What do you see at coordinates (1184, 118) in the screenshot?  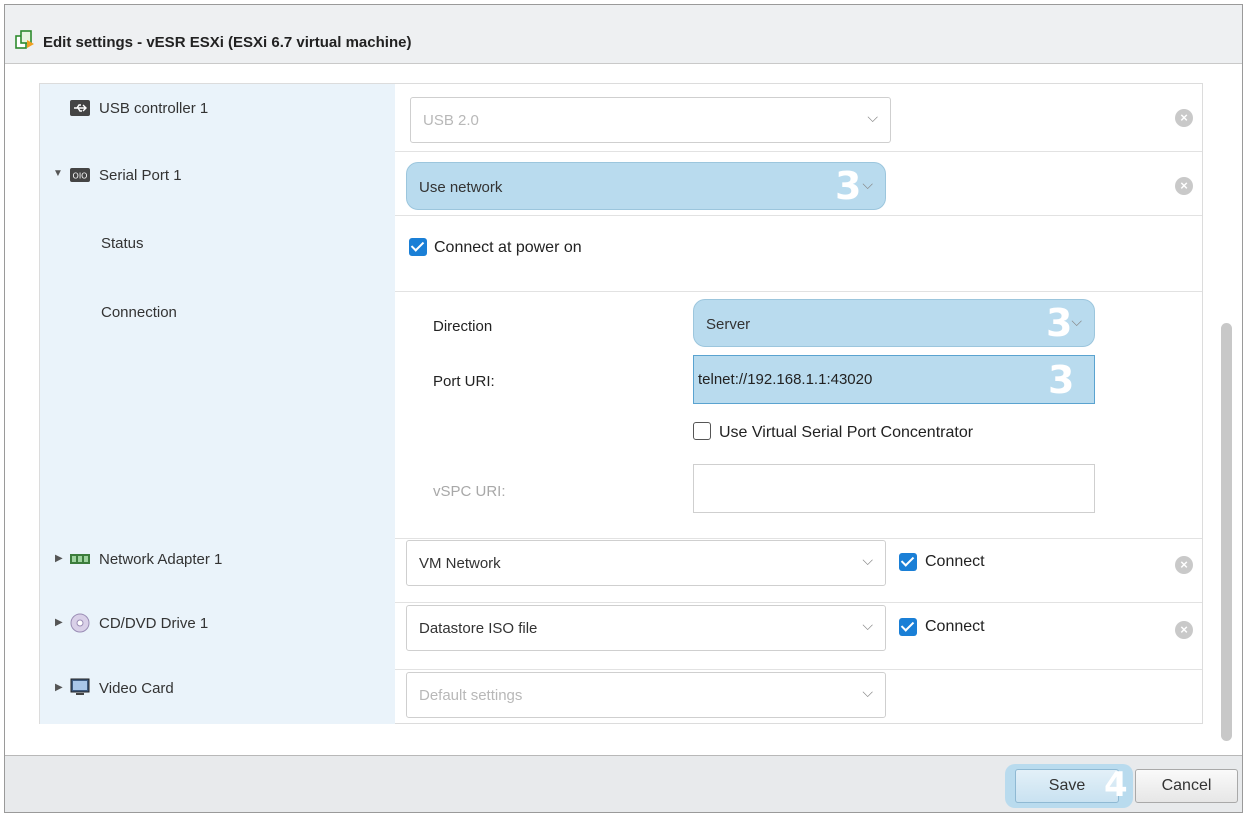 I see `remove-usb-icon: ×` at bounding box center [1184, 118].